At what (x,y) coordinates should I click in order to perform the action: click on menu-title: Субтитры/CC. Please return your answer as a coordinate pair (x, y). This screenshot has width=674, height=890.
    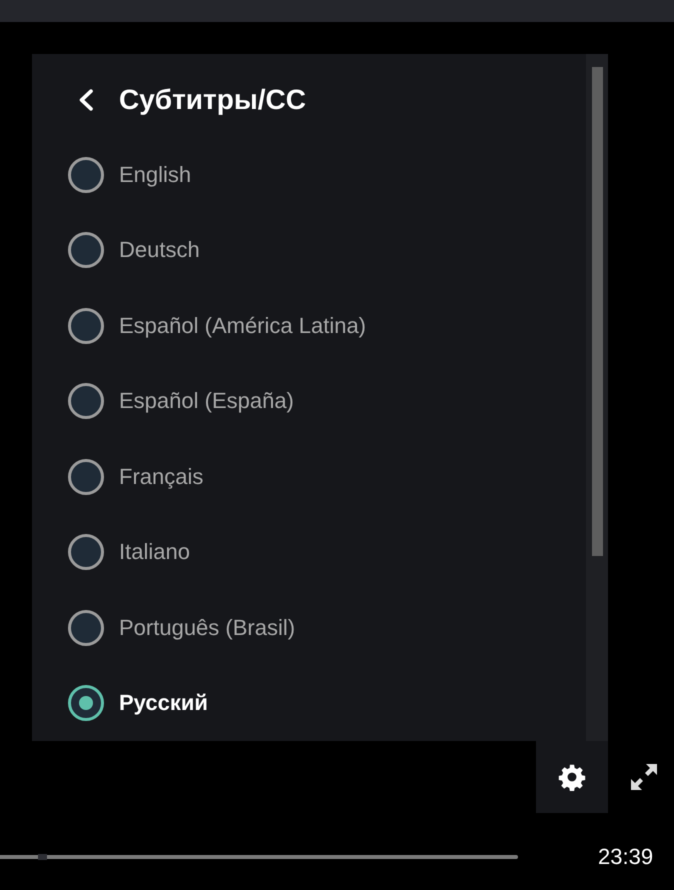
    Looking at the image, I should click on (212, 99).